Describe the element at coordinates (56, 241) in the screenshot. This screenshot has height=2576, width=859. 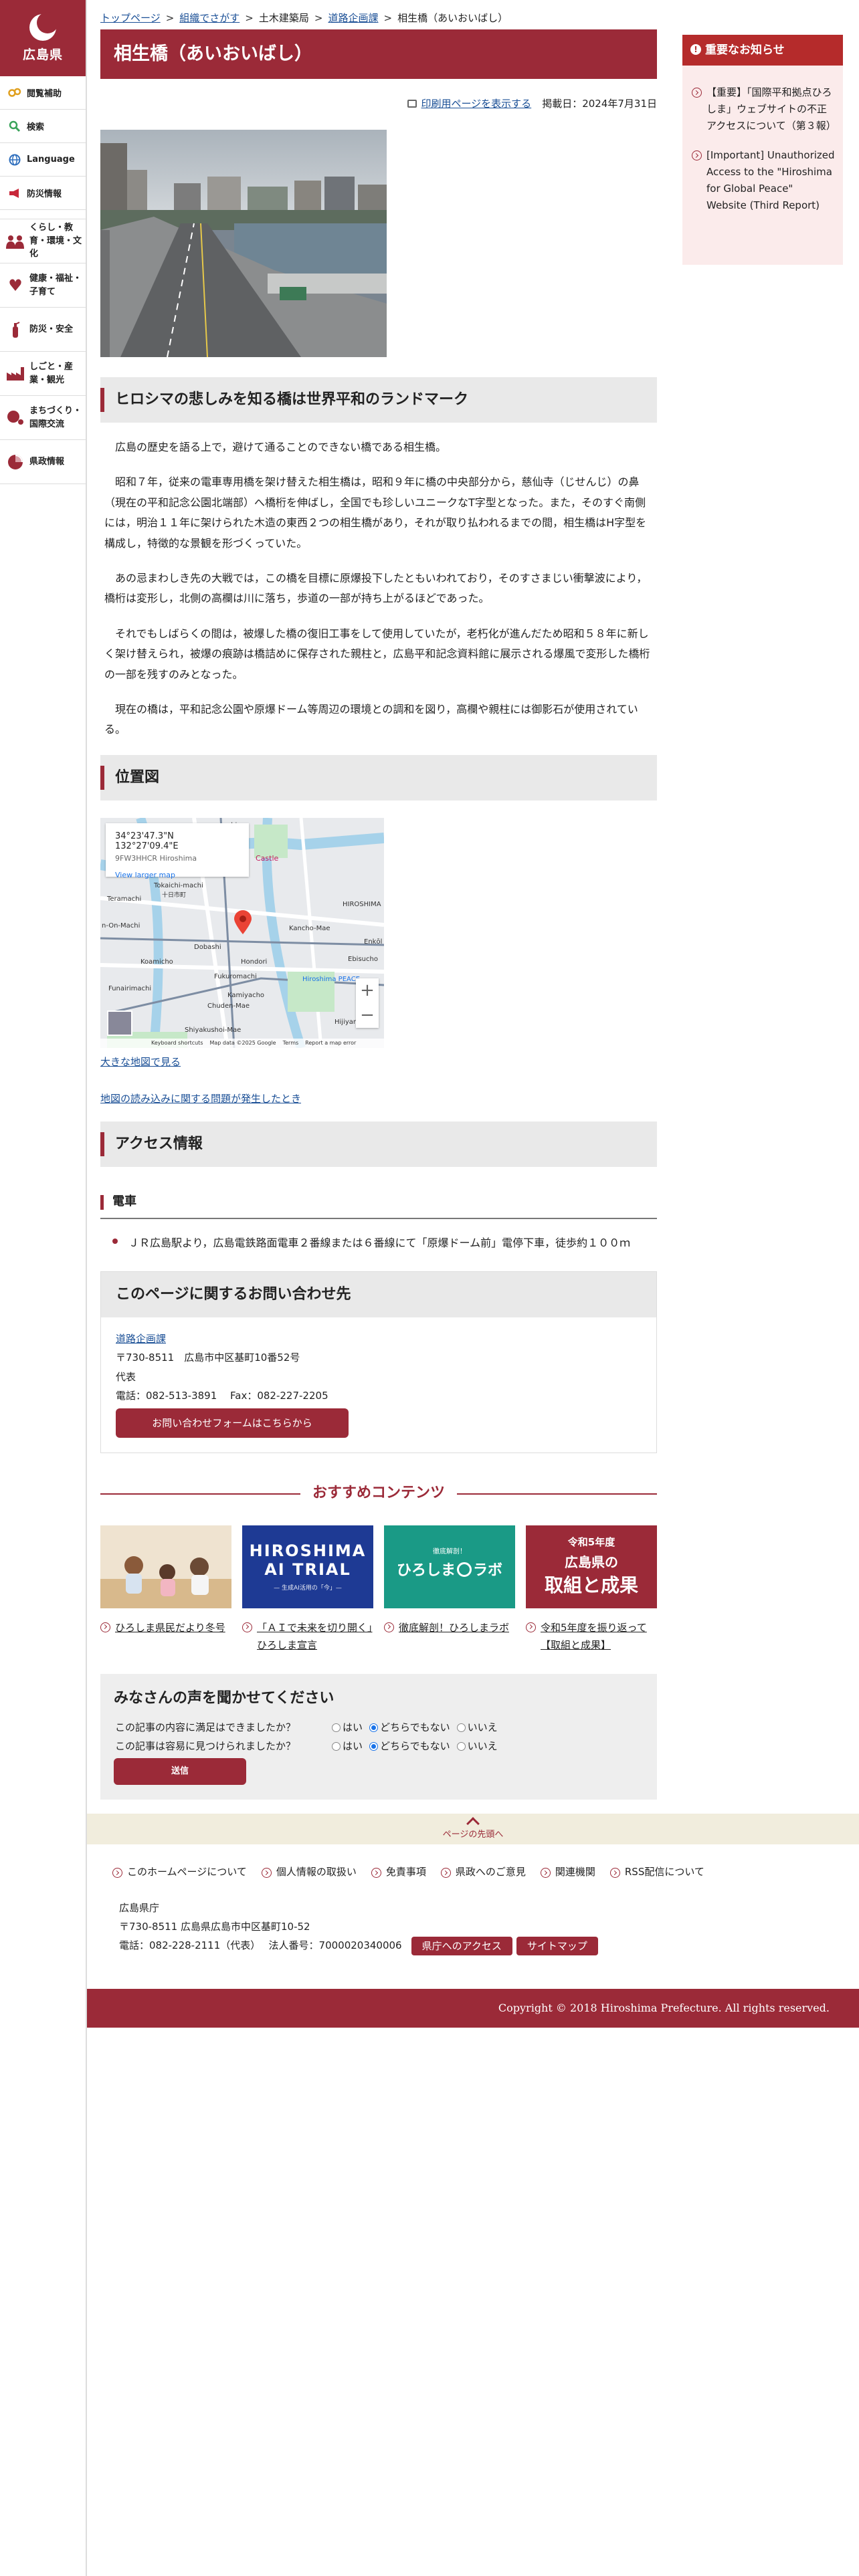
I see `sidebar-category-label: くらし・教育・環境・文化` at that location.